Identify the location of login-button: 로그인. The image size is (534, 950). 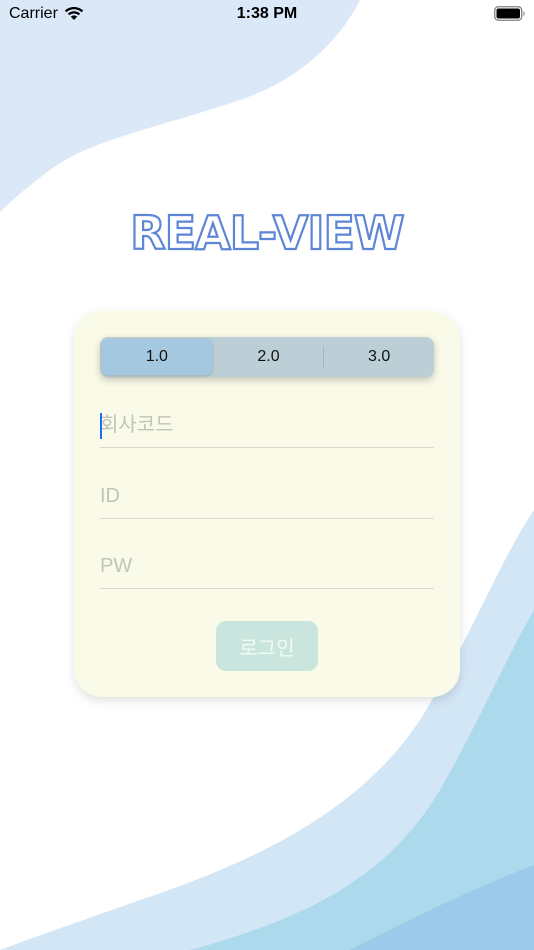
(267, 646).